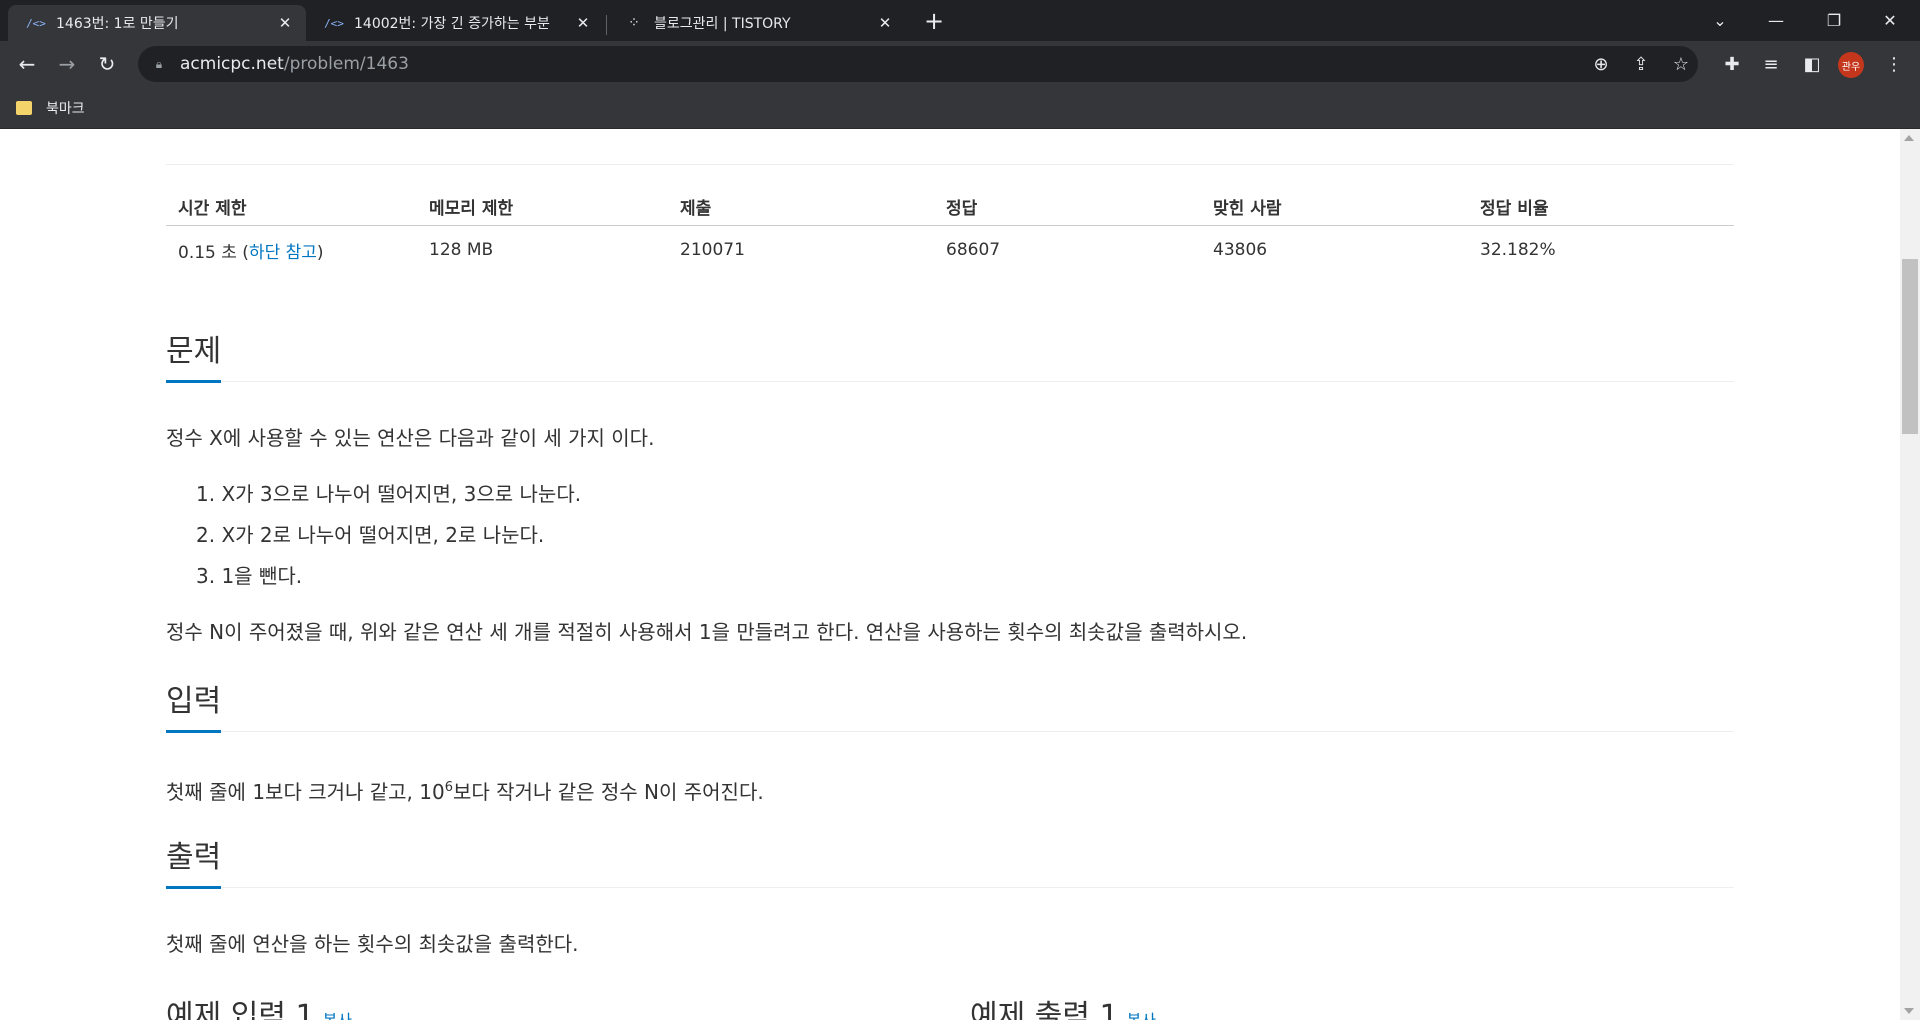 Image resolution: width=1920 pixels, height=1020 pixels. What do you see at coordinates (722, 24) in the screenshot?
I see `tab-title: 블로그관리 | TISTORY` at bounding box center [722, 24].